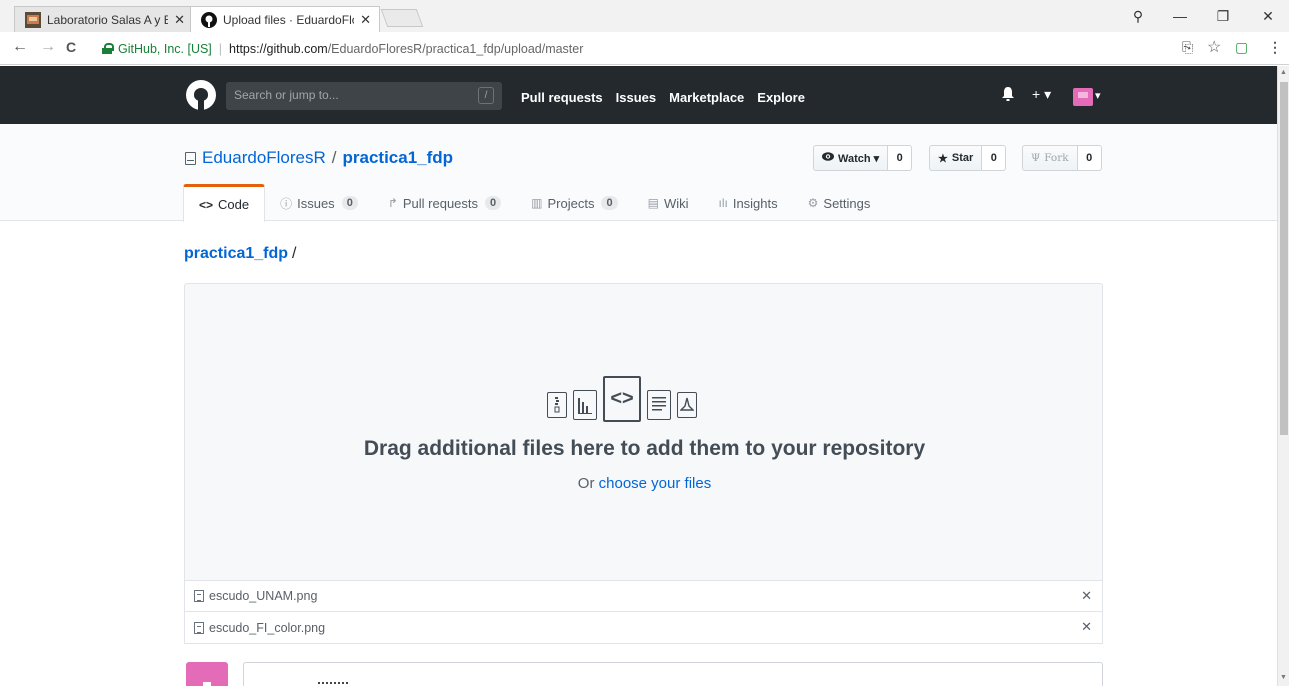  I want to click on bookmark-star-icon: ☆, so click(1214, 47).